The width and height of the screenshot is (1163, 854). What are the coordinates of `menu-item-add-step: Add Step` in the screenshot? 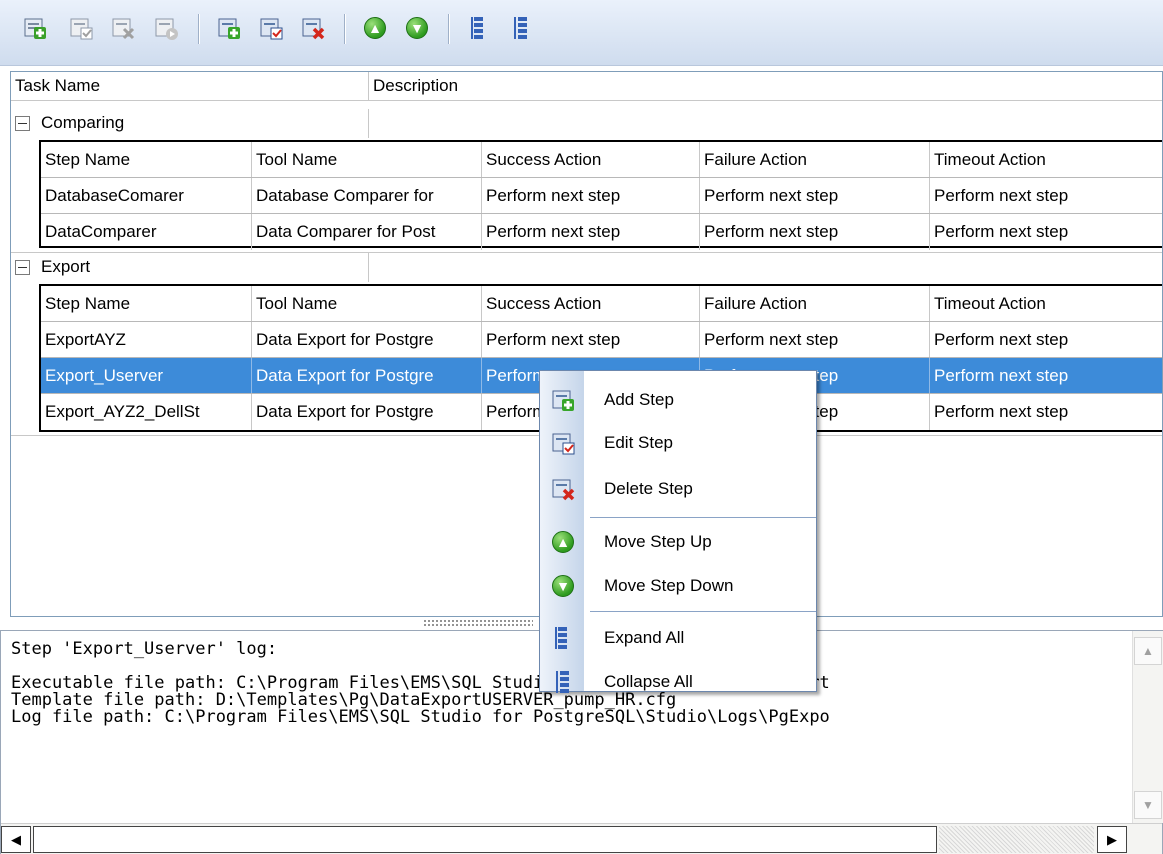 It's located at (678, 401).